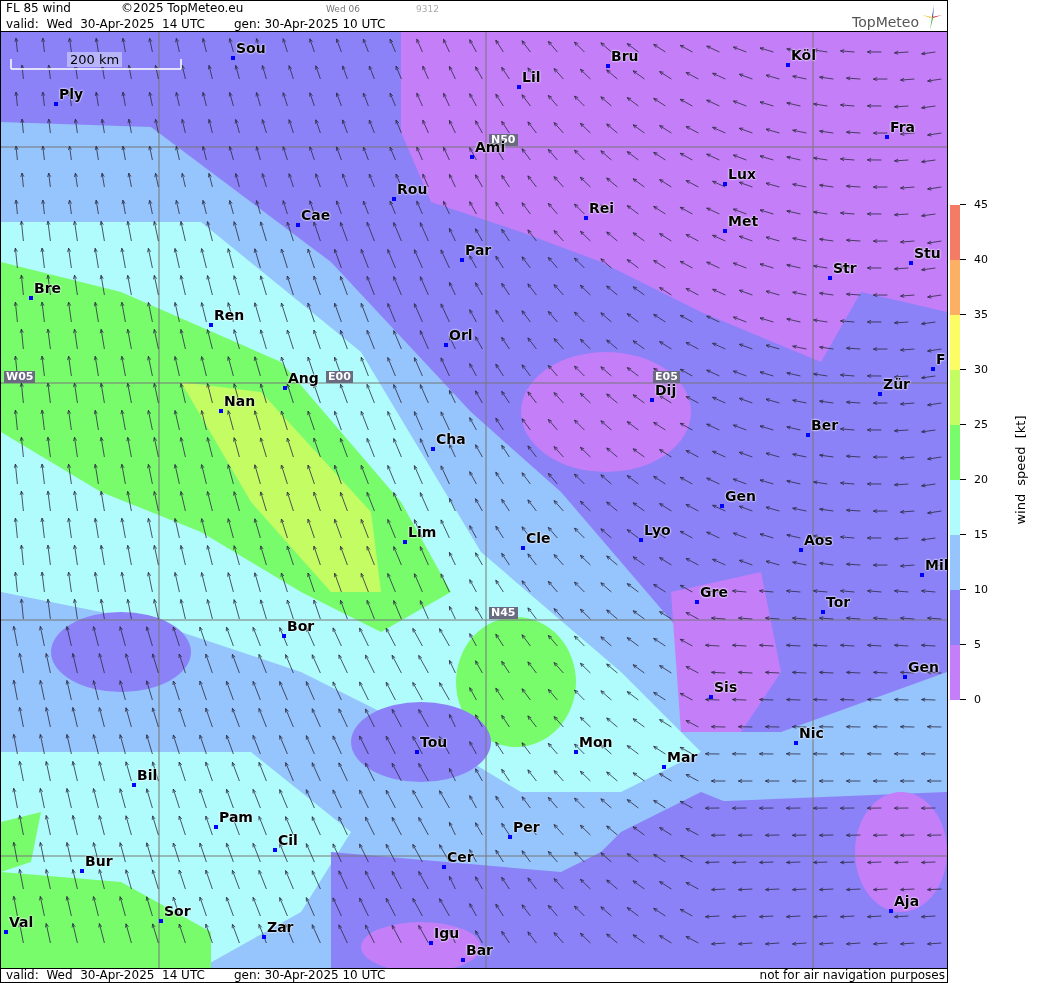 Image resolution: width=1039 pixels, height=983 pixels. I want to click on scale-tick-label: 30, so click(974, 369).